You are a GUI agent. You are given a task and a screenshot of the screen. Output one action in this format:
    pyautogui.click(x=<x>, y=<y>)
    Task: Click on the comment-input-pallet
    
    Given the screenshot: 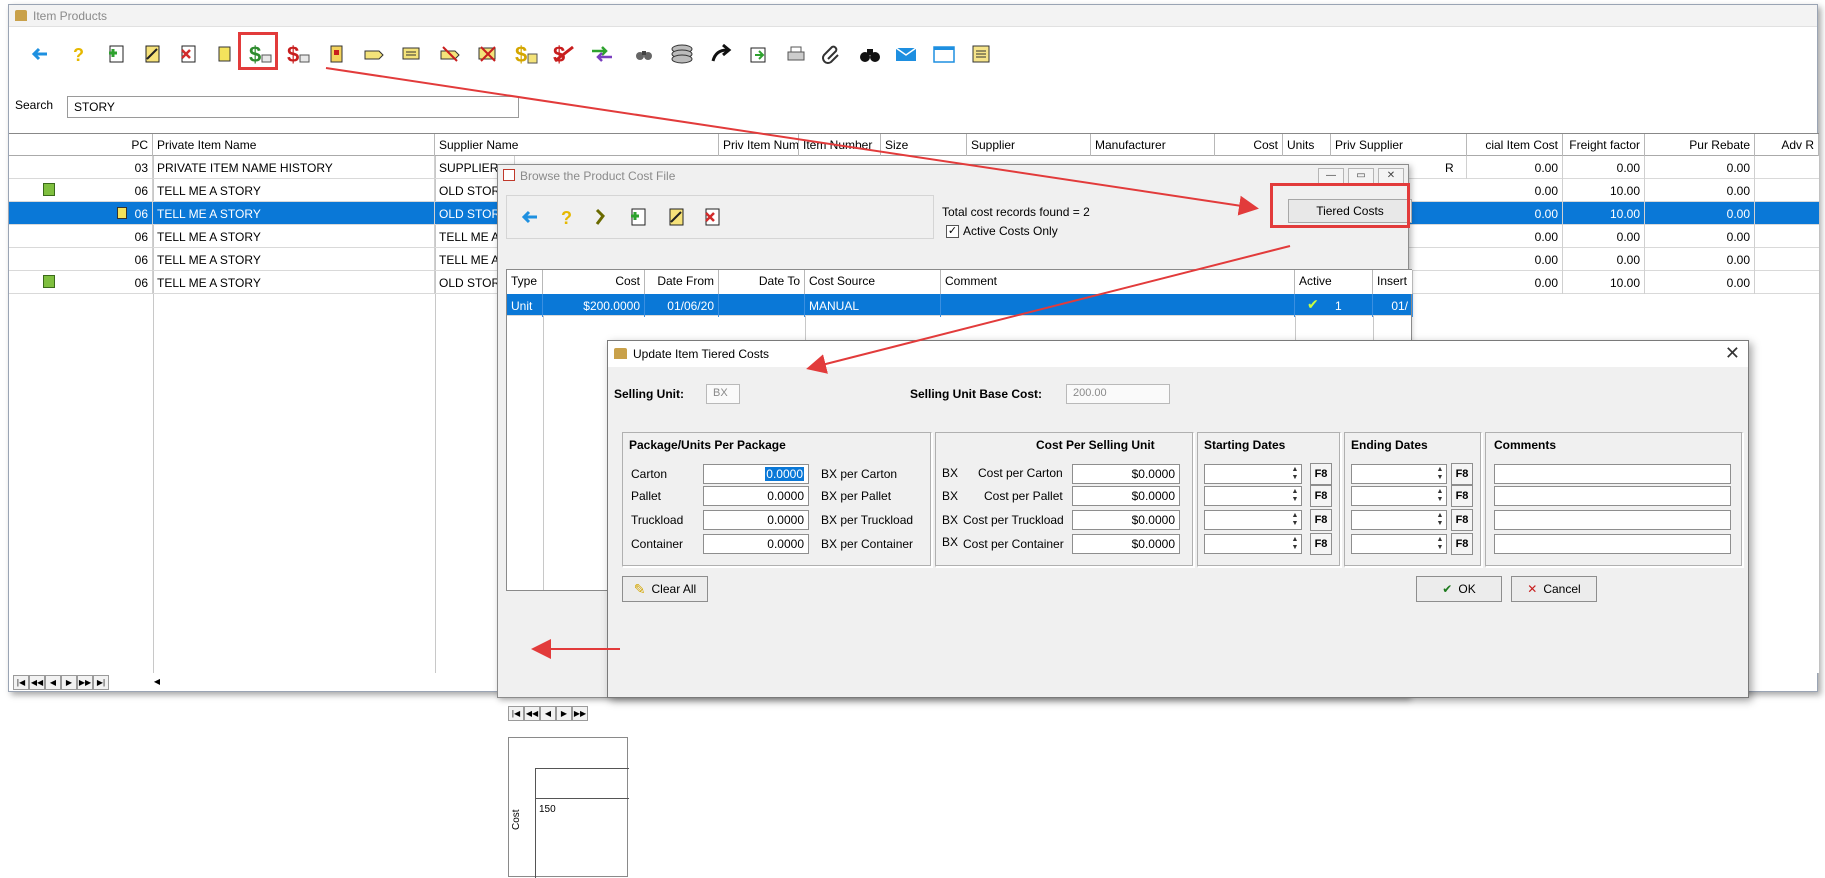 What is the action you would take?
    pyautogui.click(x=1612, y=496)
    